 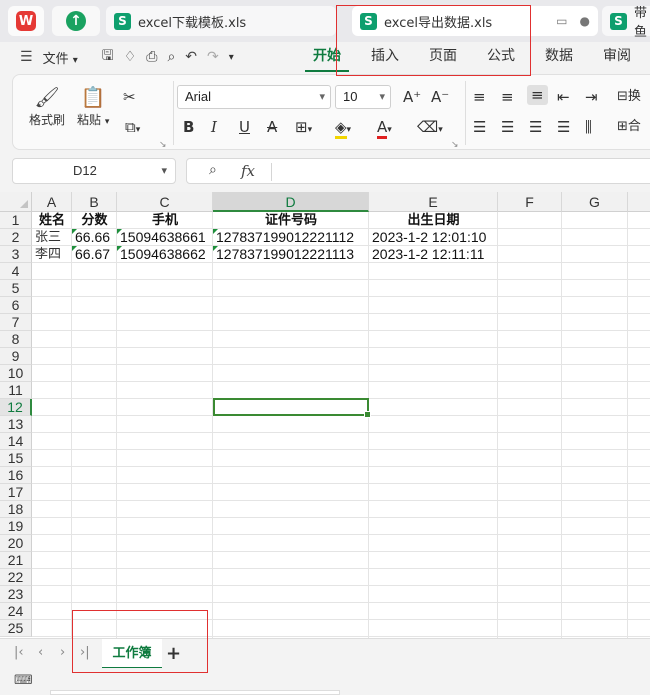 What do you see at coordinates (507, 97) in the screenshot?
I see `align-middle-icon: ≡` at bounding box center [507, 97].